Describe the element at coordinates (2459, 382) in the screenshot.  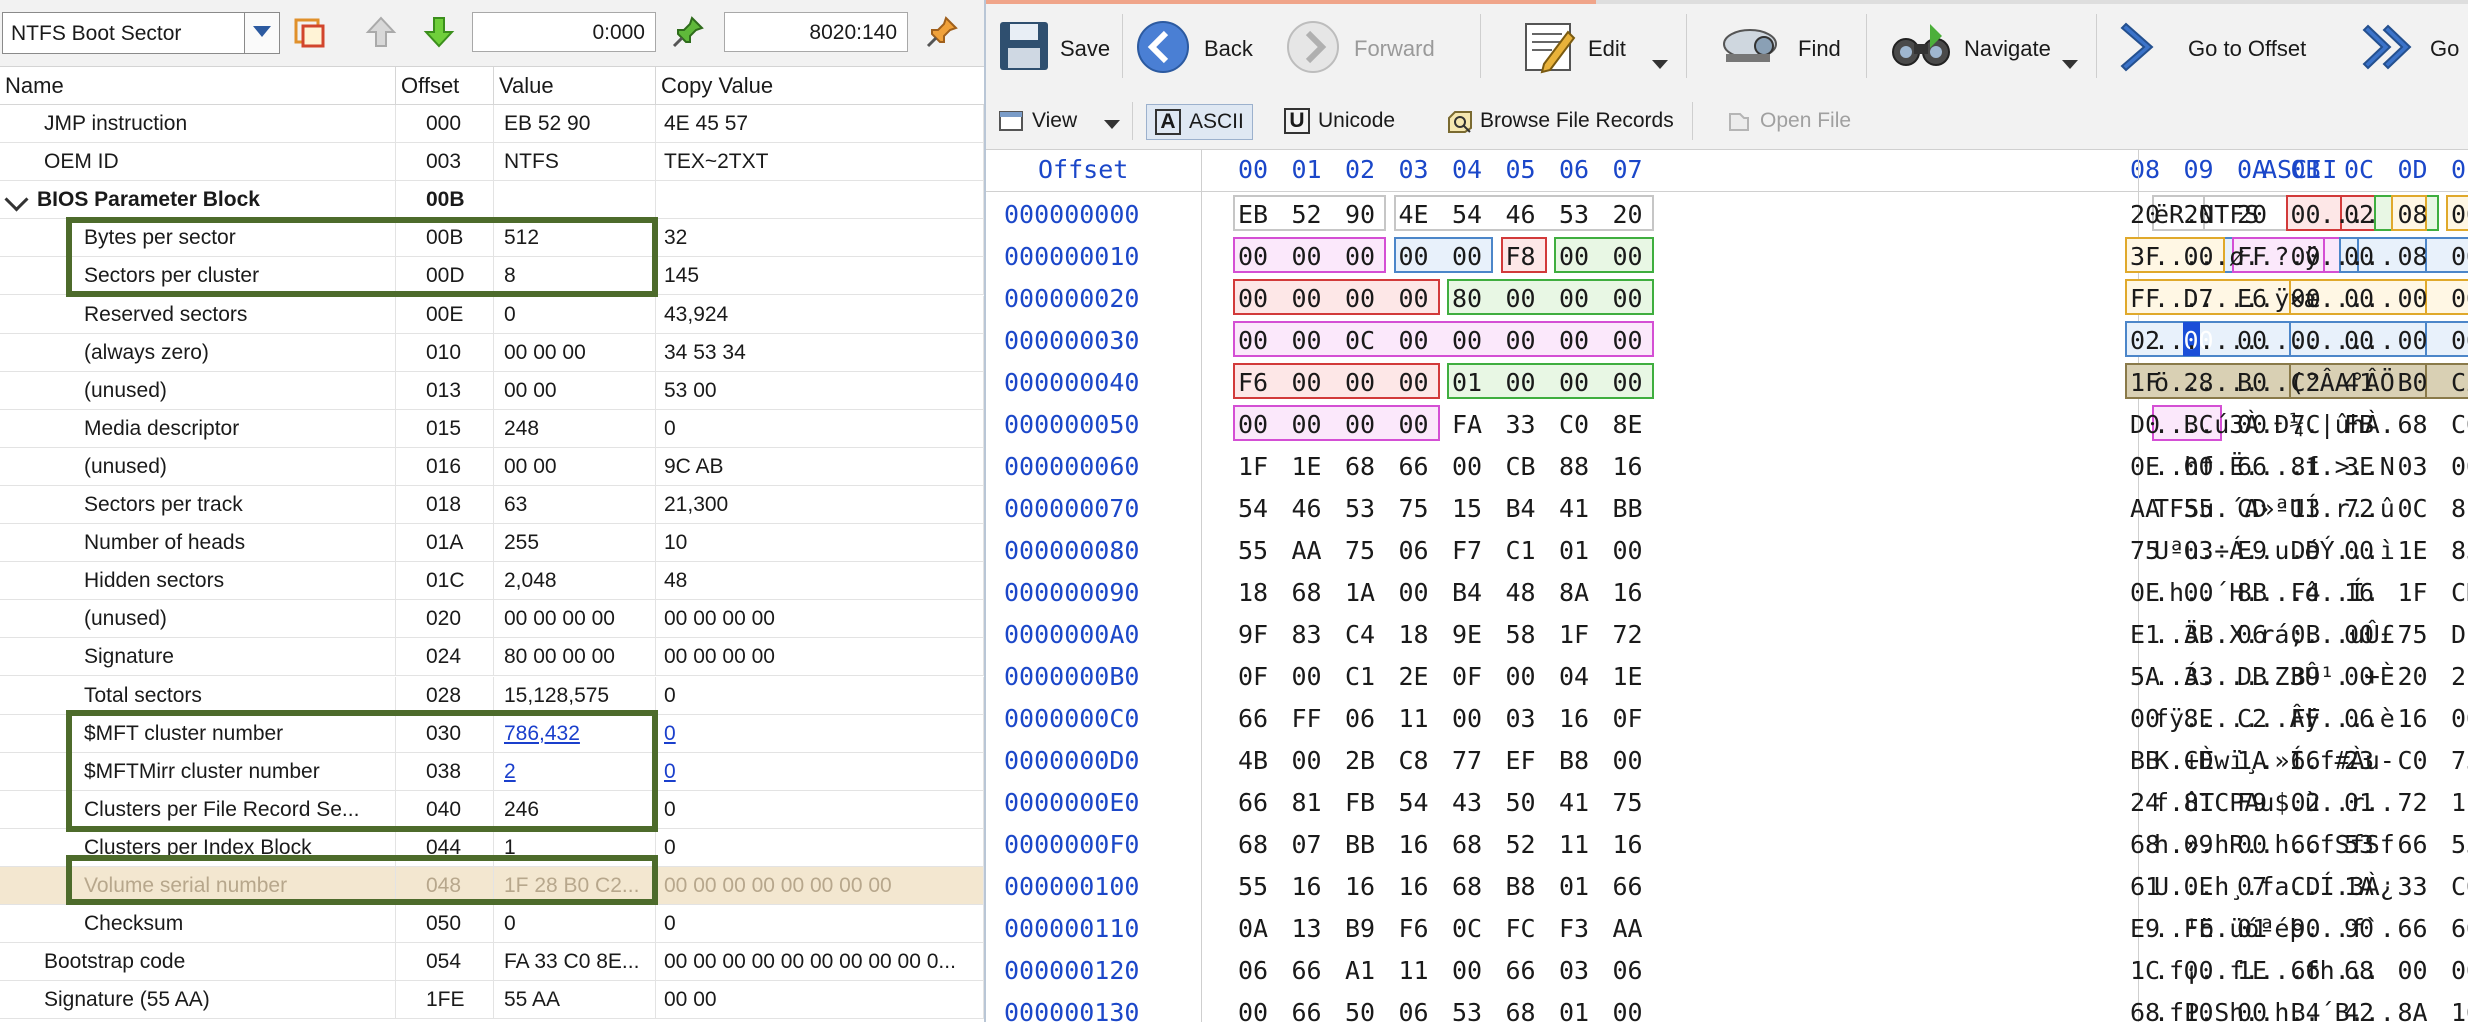
I see `hex-byte: C2` at that location.